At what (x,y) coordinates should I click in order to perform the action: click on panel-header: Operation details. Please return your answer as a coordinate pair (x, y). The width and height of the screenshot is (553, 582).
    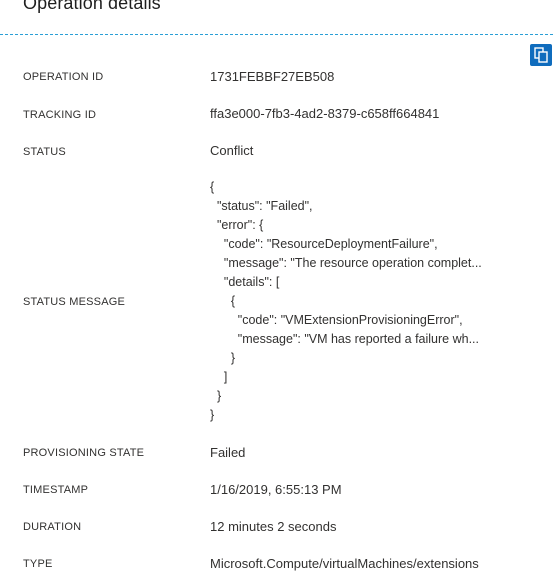
    Looking at the image, I should click on (276, 17).